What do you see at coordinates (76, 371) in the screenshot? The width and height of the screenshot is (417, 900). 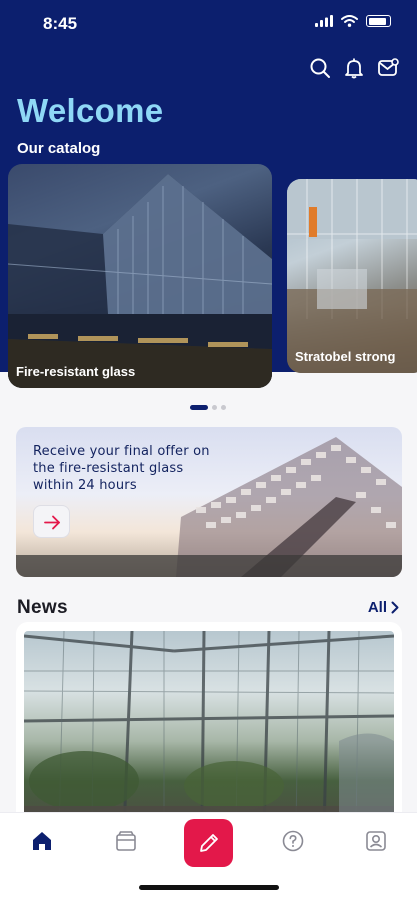 I see `catalog-card-label: Fire-resistant glass` at bounding box center [76, 371].